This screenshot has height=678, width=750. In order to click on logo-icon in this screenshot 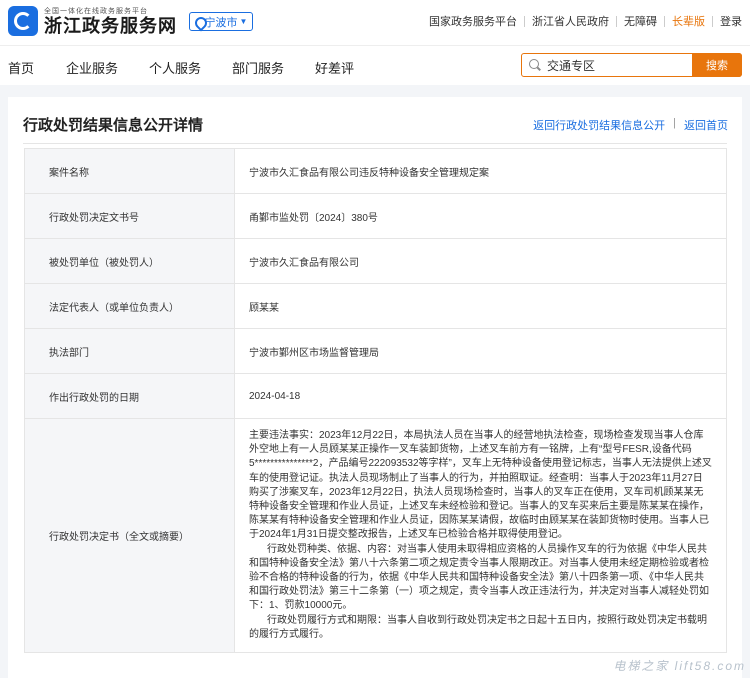, I will do `click(23, 21)`.